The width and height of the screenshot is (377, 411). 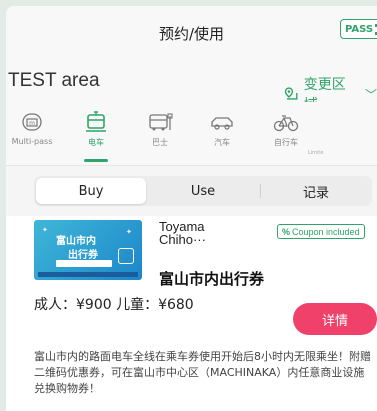 What do you see at coordinates (370, 94) in the screenshot?
I see `chevron-down-icon: ﹀` at bounding box center [370, 94].